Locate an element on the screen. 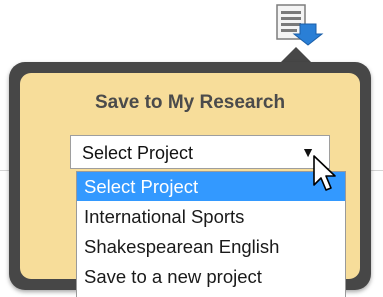 The width and height of the screenshot is (383, 297). project-select: Select Project ▼ is located at coordinates (200, 152).